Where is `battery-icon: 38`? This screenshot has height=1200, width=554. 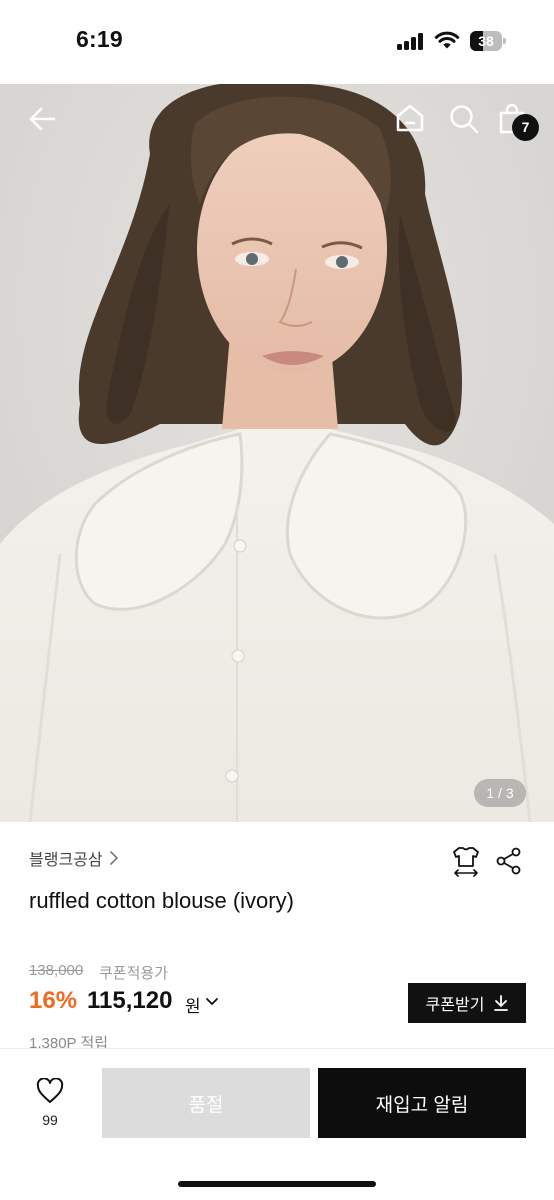 battery-icon: 38 is located at coordinates (488, 41).